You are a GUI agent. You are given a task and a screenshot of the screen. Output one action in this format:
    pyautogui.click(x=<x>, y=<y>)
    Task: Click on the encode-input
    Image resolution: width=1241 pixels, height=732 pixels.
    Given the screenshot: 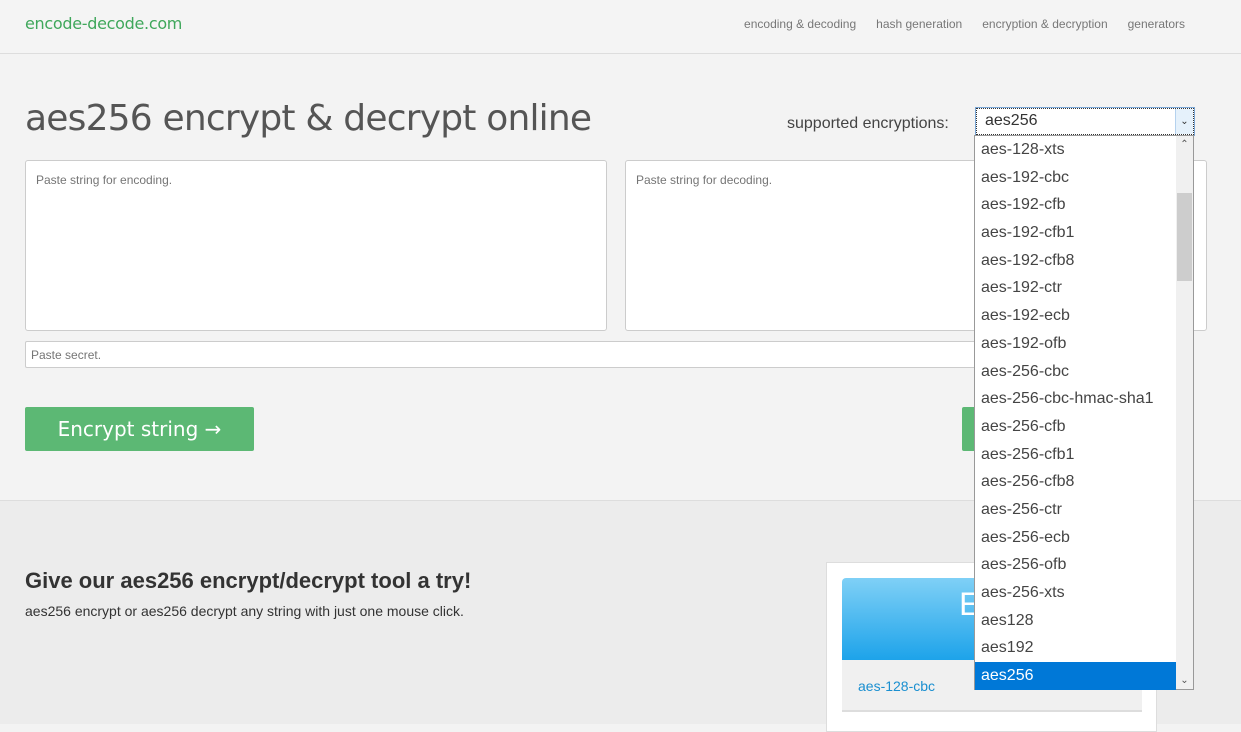 What is the action you would take?
    pyautogui.click(x=316, y=245)
    